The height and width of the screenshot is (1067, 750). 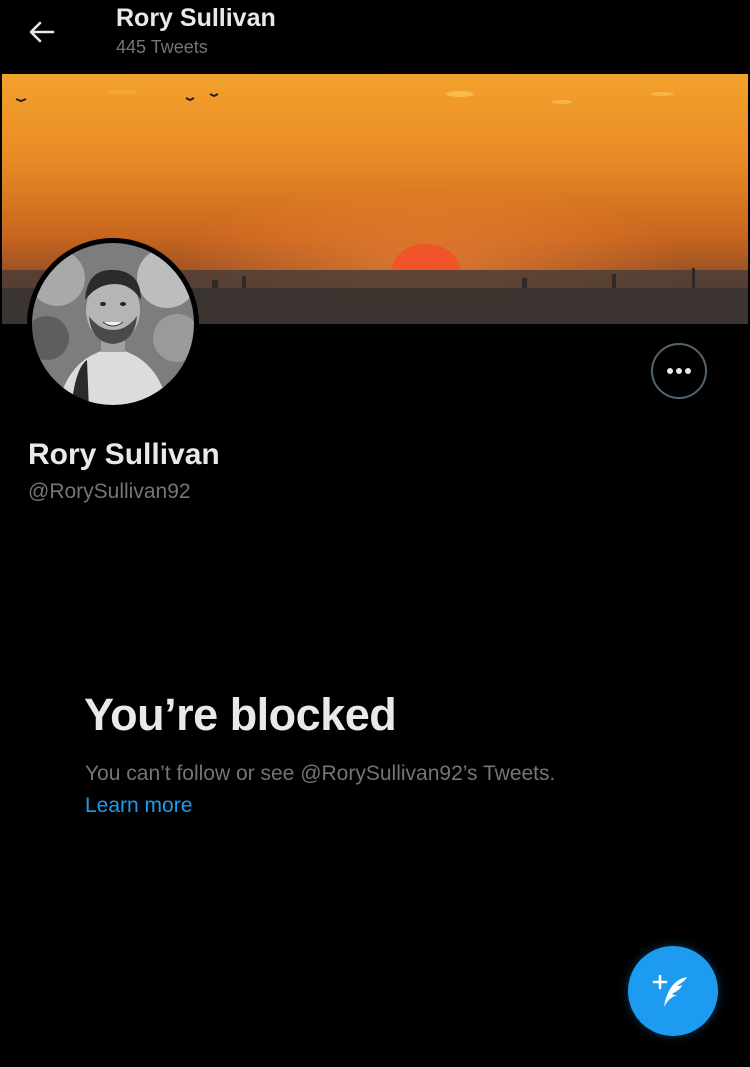 What do you see at coordinates (240, 714) in the screenshot?
I see `blocked-title: You’re blocked` at bounding box center [240, 714].